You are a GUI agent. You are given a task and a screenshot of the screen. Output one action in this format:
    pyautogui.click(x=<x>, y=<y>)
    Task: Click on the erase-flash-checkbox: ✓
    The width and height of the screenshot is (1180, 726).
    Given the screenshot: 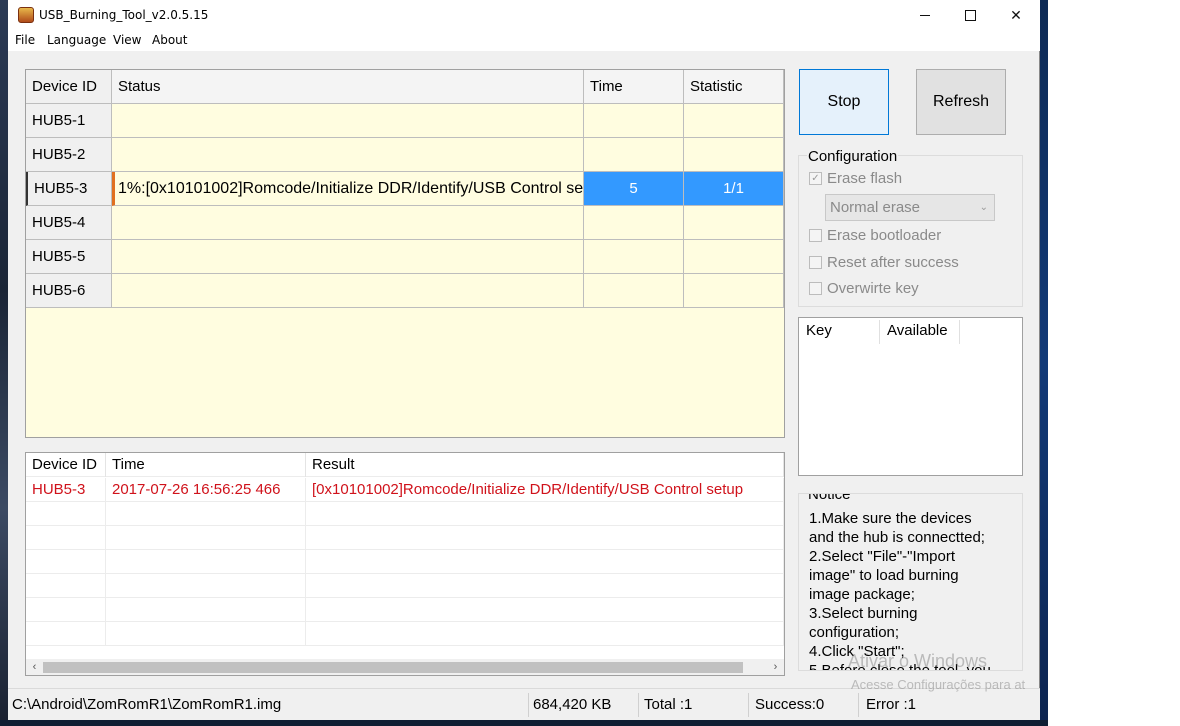 What is the action you would take?
    pyautogui.click(x=815, y=178)
    